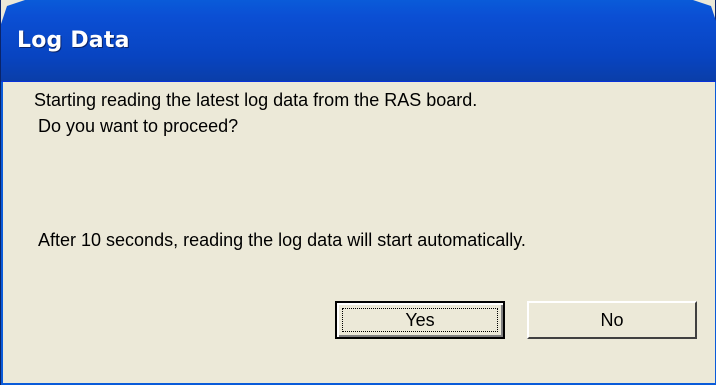 The width and height of the screenshot is (716, 385). What do you see at coordinates (138, 126) in the screenshot?
I see `message-line-2: Do you want to proceed?` at bounding box center [138, 126].